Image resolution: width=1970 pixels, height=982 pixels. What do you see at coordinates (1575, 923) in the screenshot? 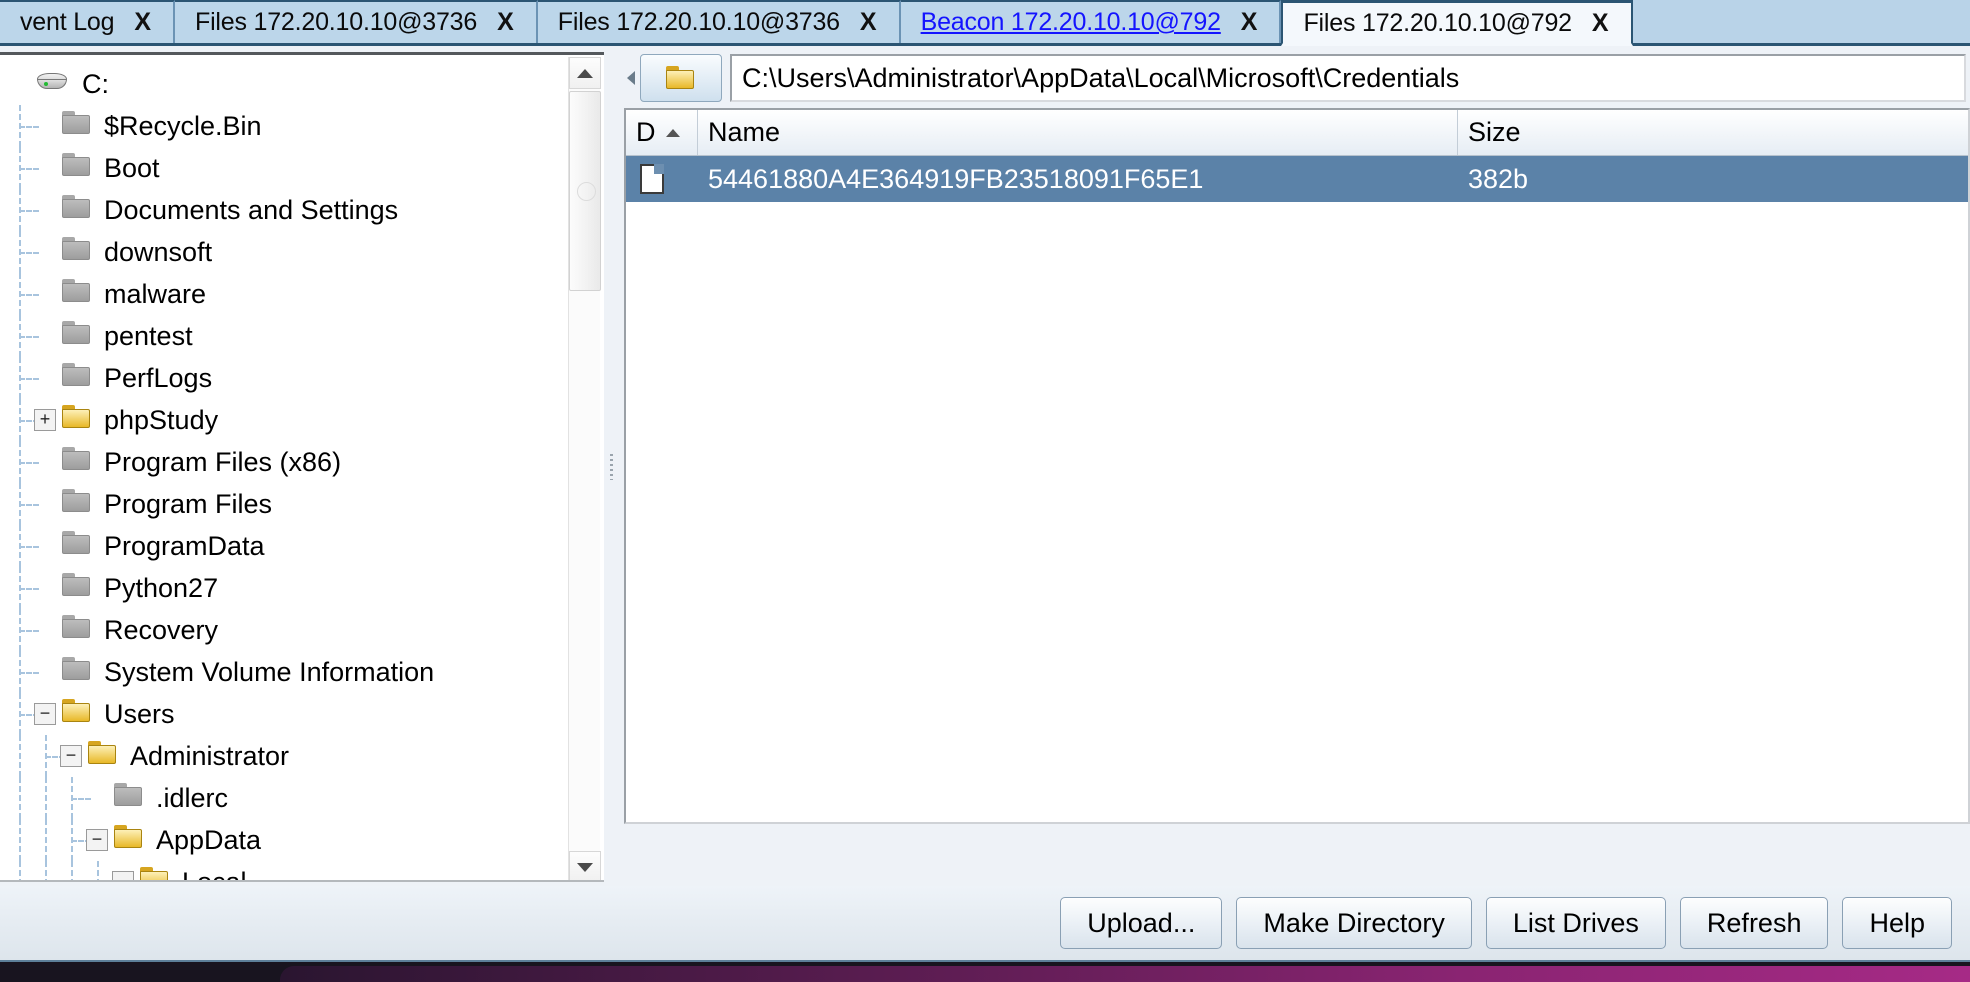
I see `list-drives-button: List Drives` at bounding box center [1575, 923].